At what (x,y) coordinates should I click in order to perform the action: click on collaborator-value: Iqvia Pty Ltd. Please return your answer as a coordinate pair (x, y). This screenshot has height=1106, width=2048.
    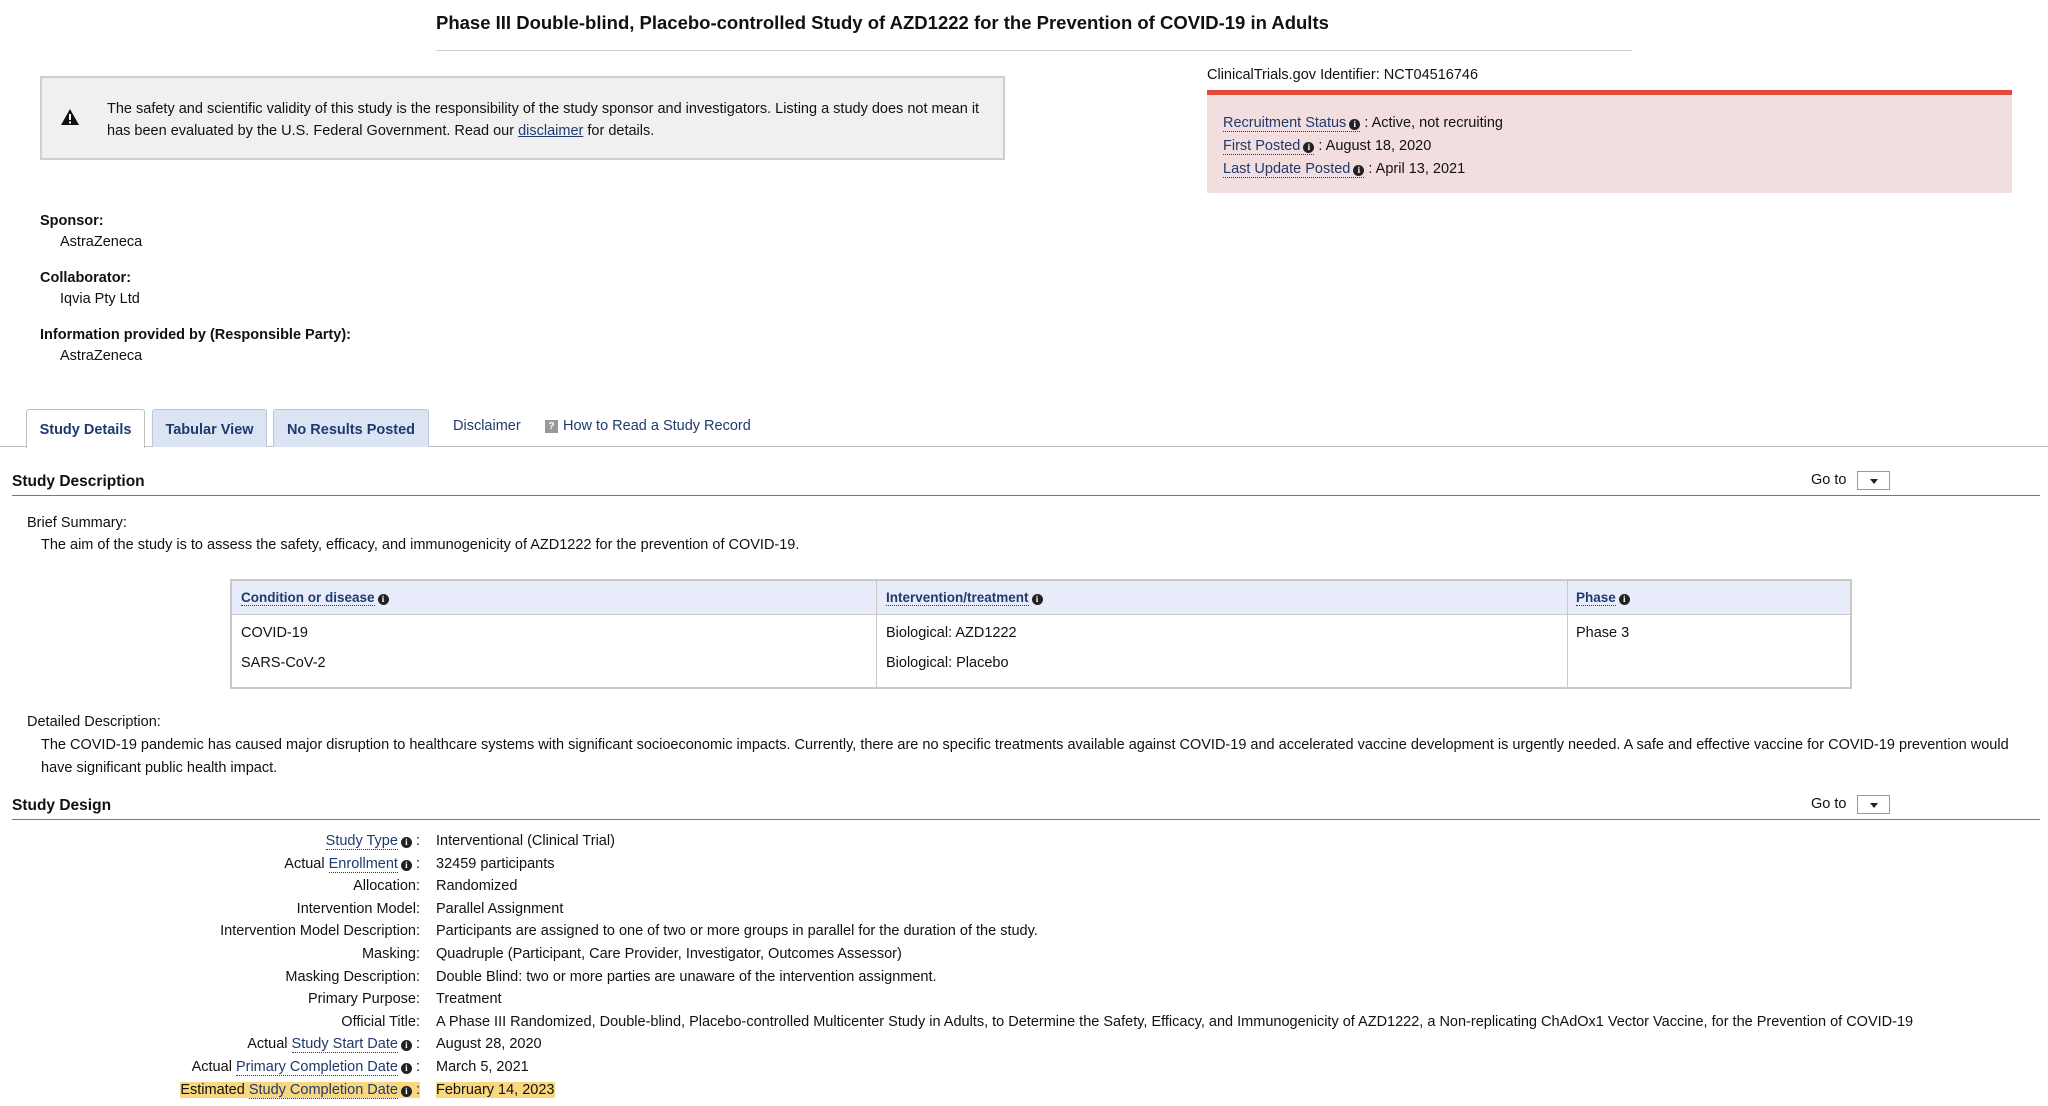
    Looking at the image, I should click on (100, 299).